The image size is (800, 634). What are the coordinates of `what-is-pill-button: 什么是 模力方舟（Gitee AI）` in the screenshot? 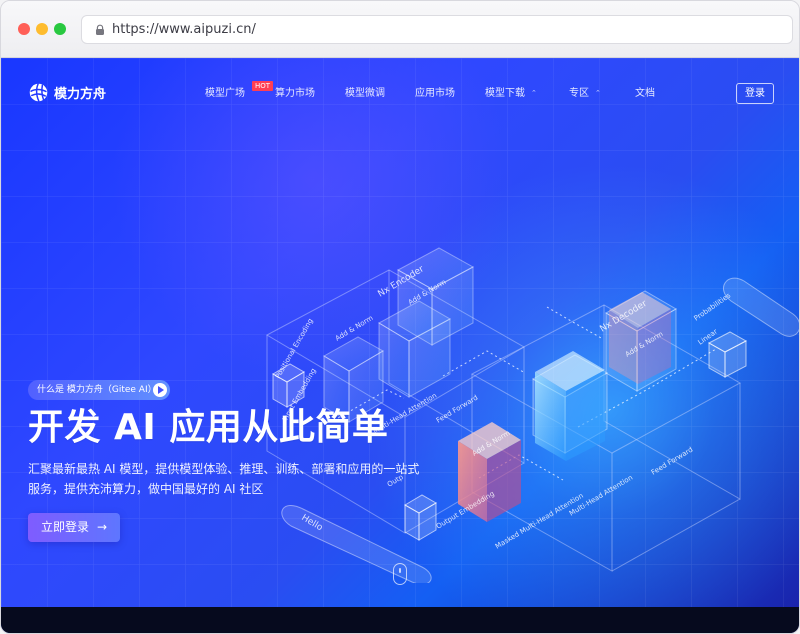 It's located at (99, 390).